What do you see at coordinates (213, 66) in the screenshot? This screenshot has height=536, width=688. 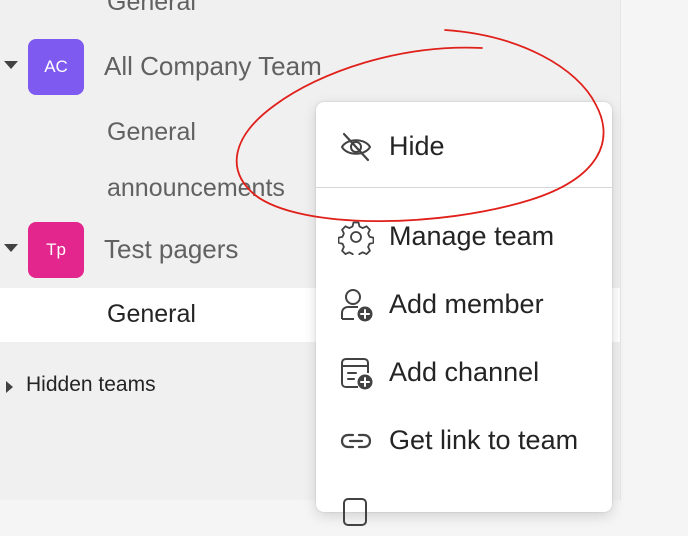 I see `team-name: All Company Team` at bounding box center [213, 66].